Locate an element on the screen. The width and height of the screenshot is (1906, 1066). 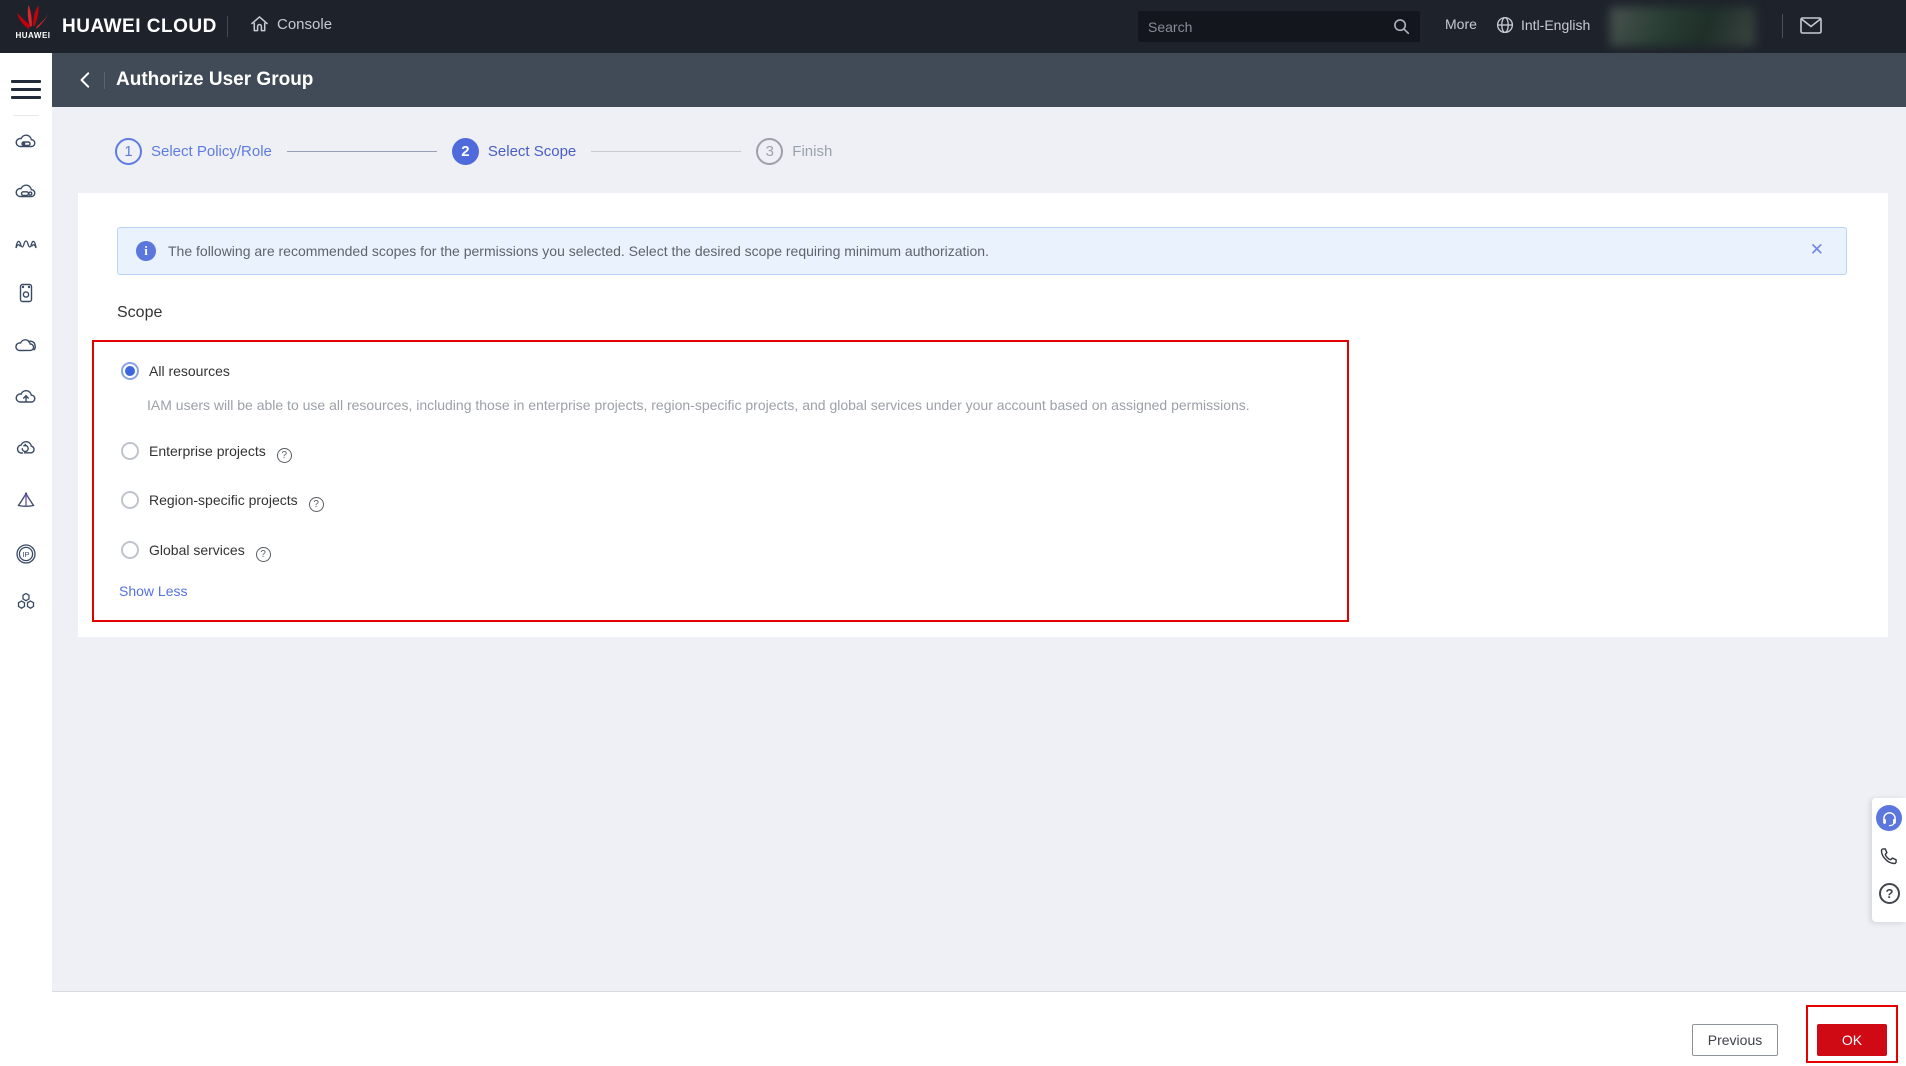
chevron-left-icon is located at coordinates (85, 80).